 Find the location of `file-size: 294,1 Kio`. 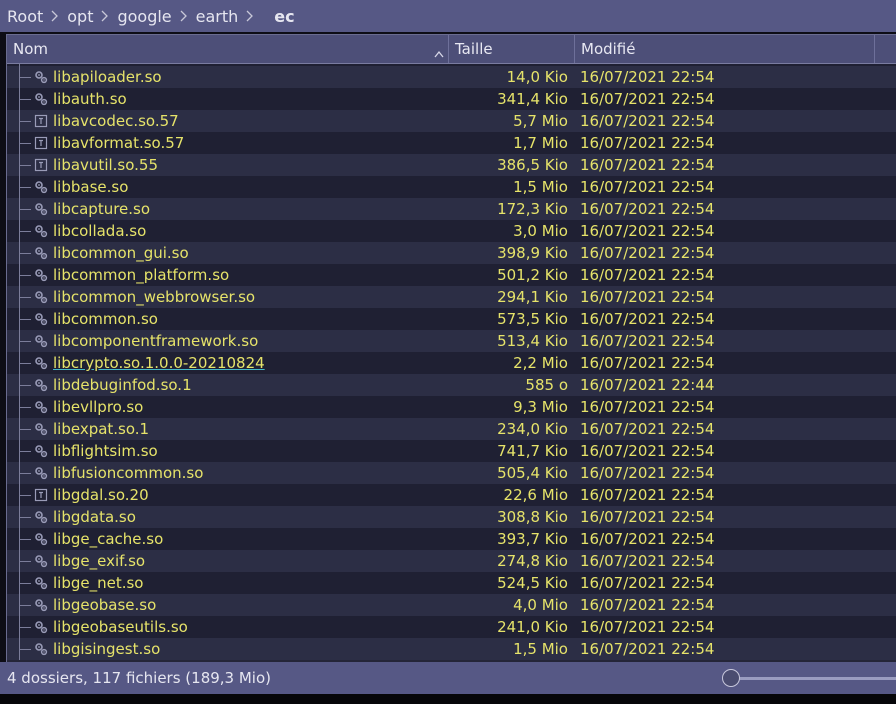

file-size: 294,1 Kio is located at coordinates (532, 297).